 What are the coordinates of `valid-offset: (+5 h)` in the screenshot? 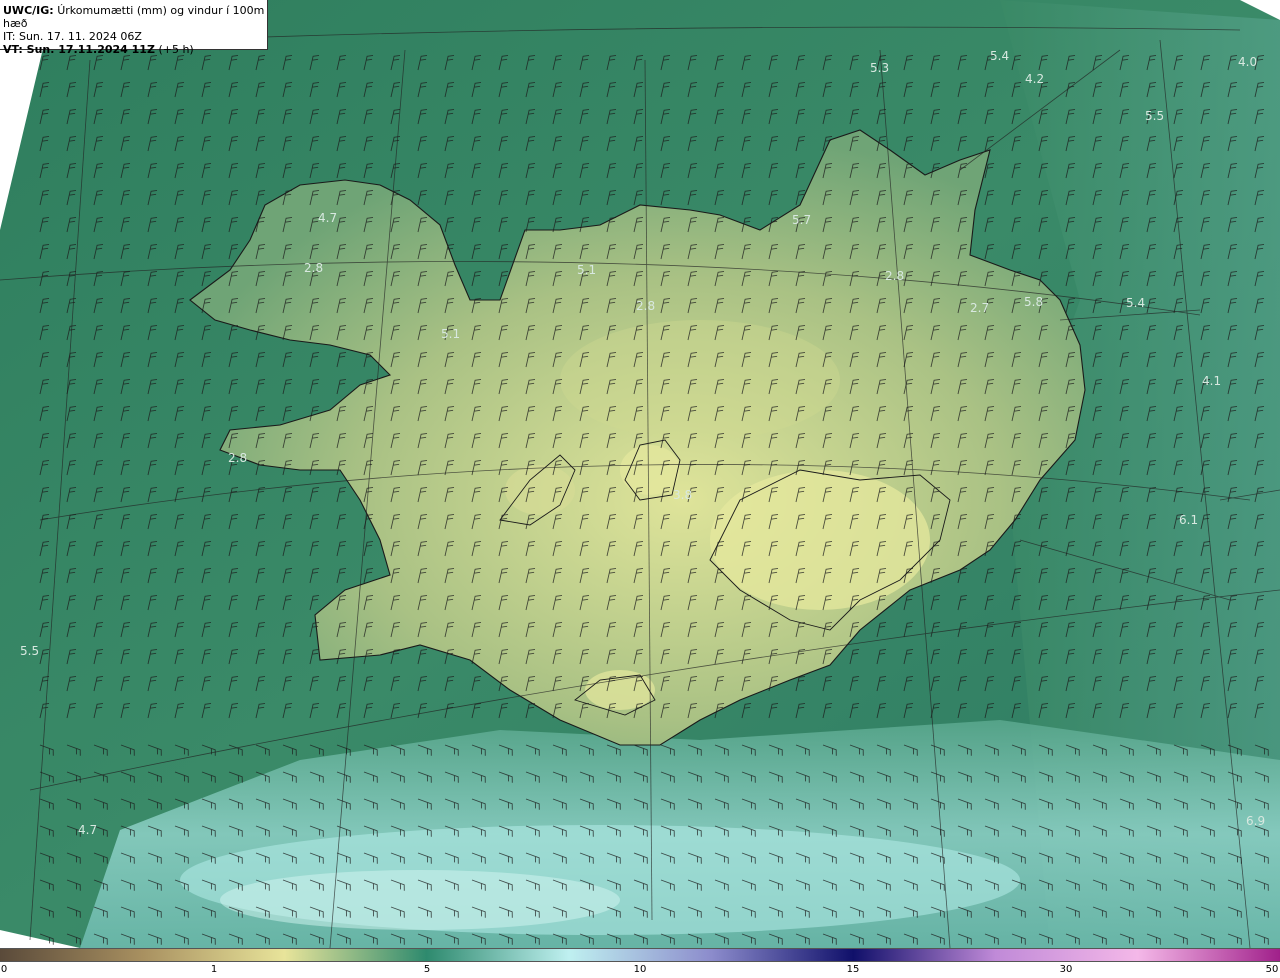 It's located at (176, 49).